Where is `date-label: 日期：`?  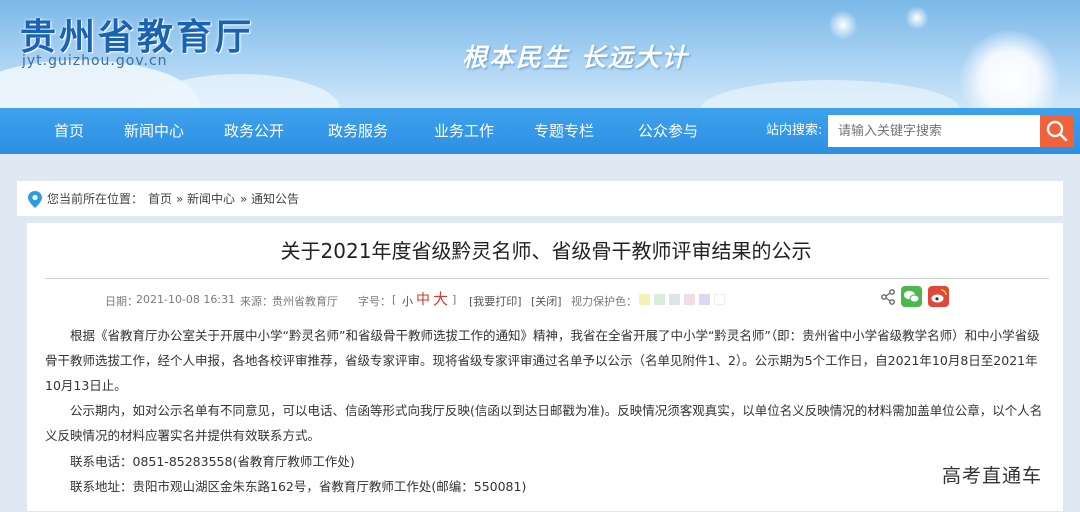 date-label: 日期： is located at coordinates (121, 301).